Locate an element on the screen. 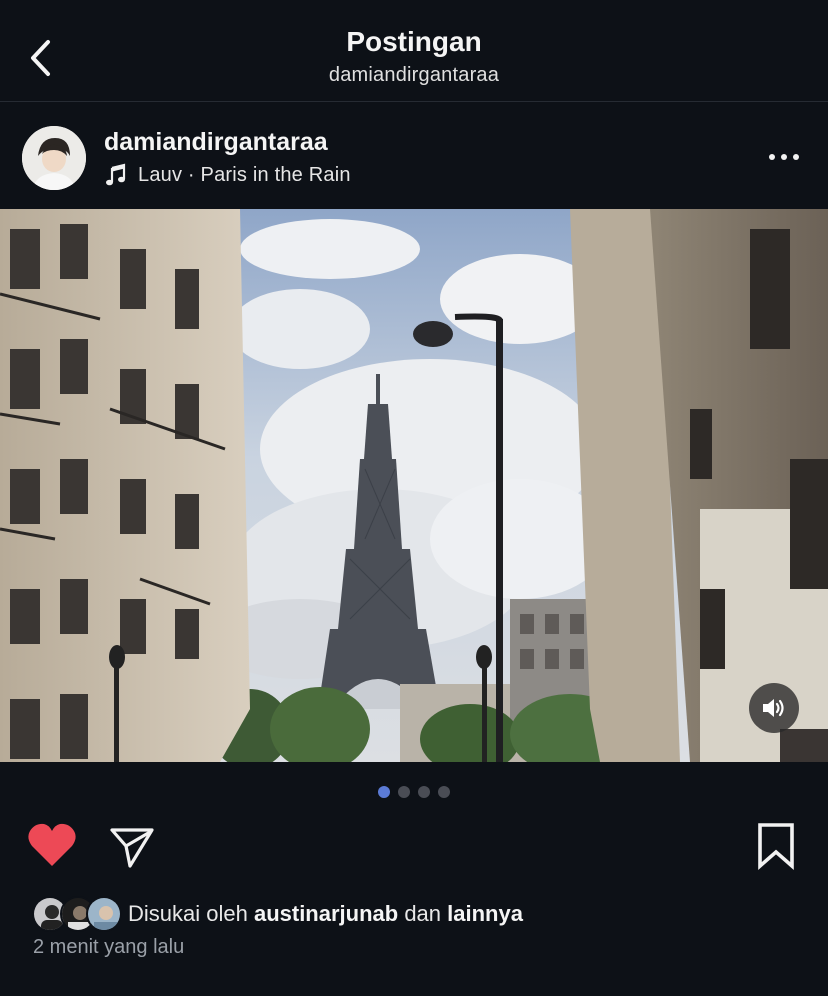  music-label: Lauv · Paris in the Rain is located at coordinates (244, 174).